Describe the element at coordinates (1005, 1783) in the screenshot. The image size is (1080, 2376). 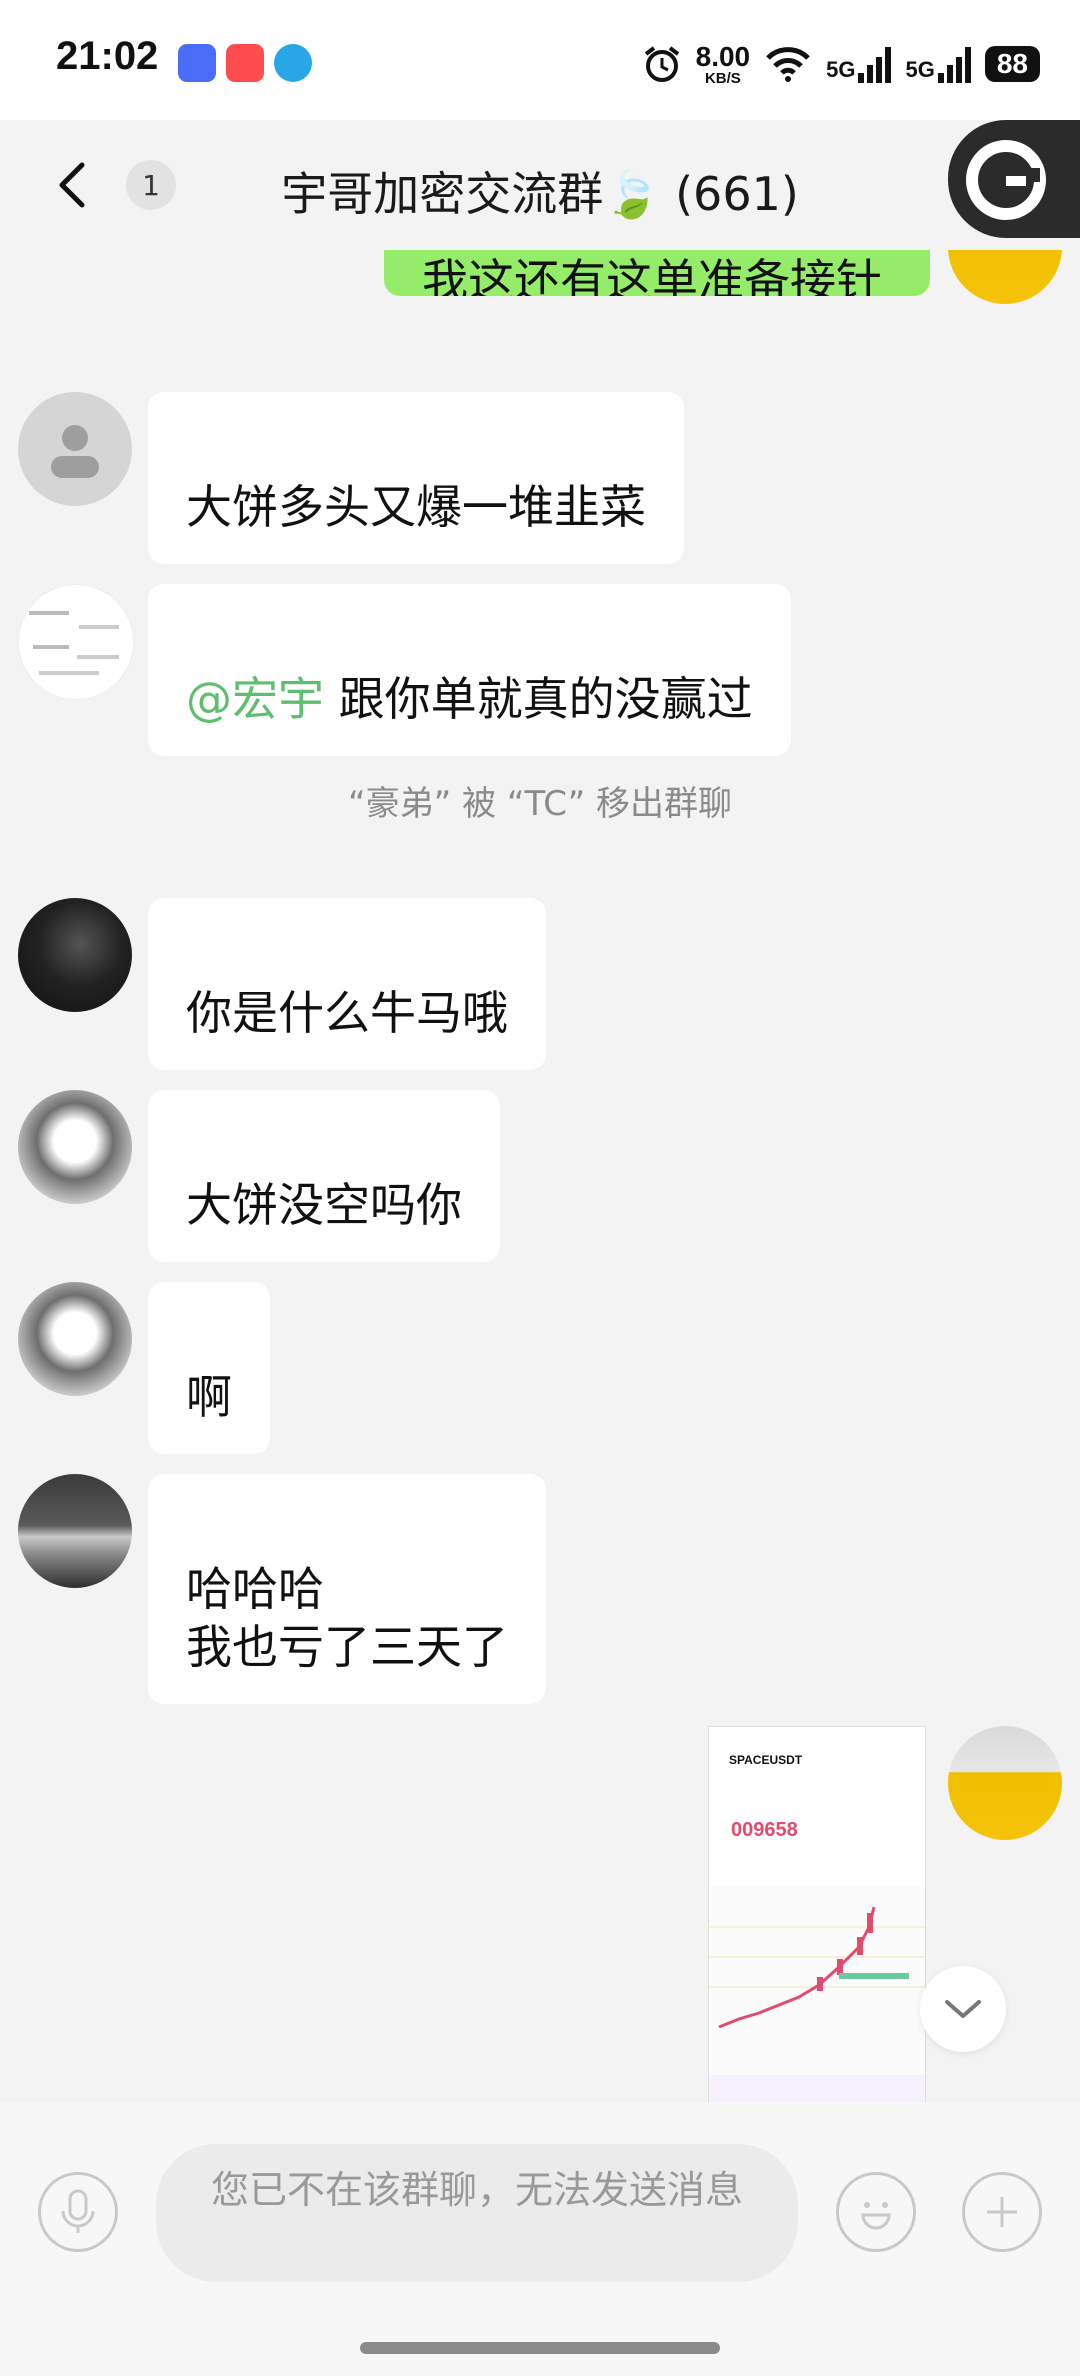
I see `self-avatar` at that location.